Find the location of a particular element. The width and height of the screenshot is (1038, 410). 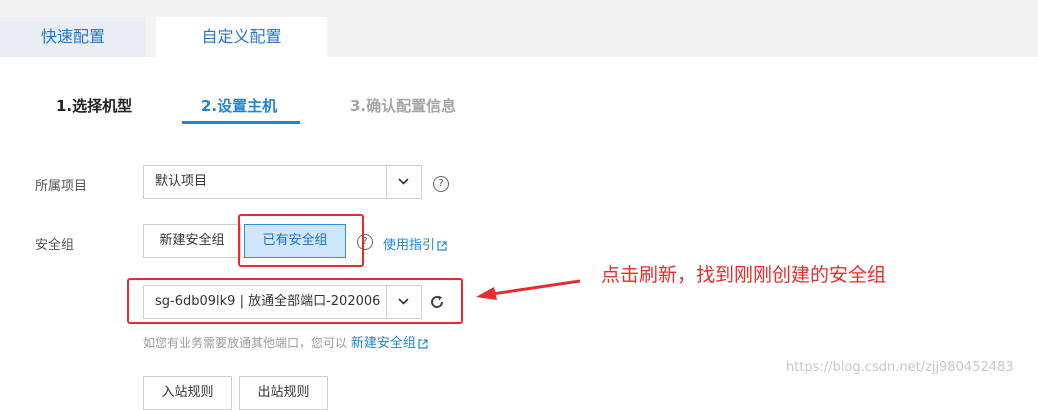

chevron-down-icon is located at coordinates (403, 182).